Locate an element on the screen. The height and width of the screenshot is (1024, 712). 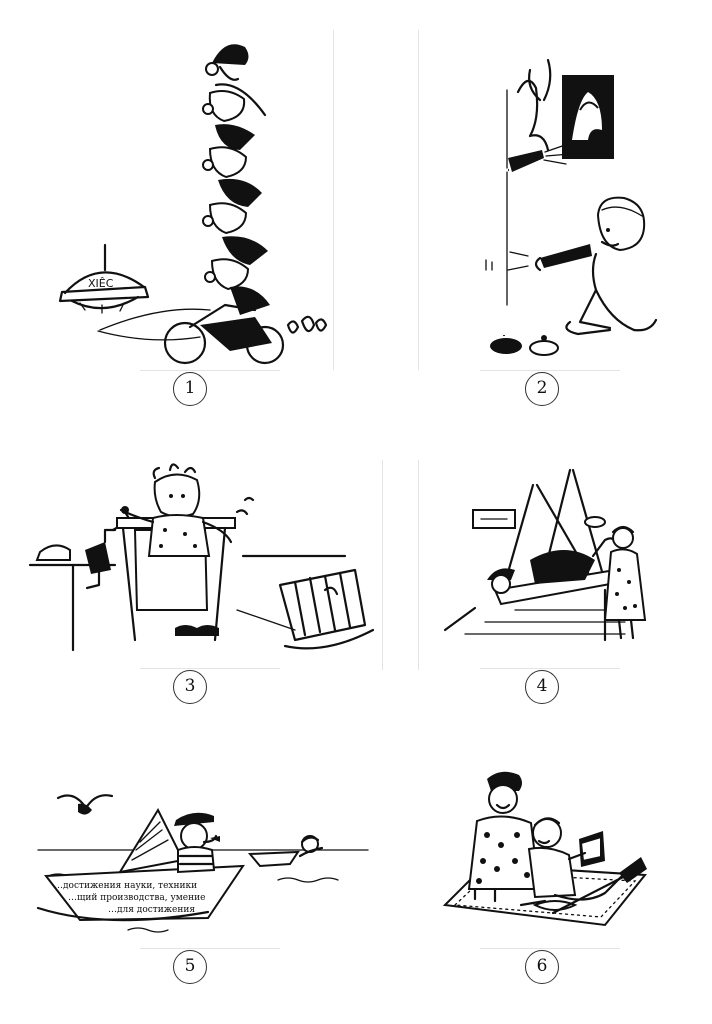
woman-in-polka-dress is located at coordinates (625, 582).